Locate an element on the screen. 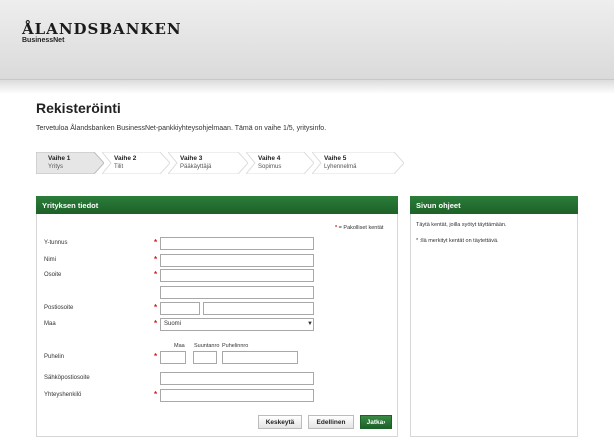 The image size is (614, 437). previous-button: Edellinen is located at coordinates (331, 422).